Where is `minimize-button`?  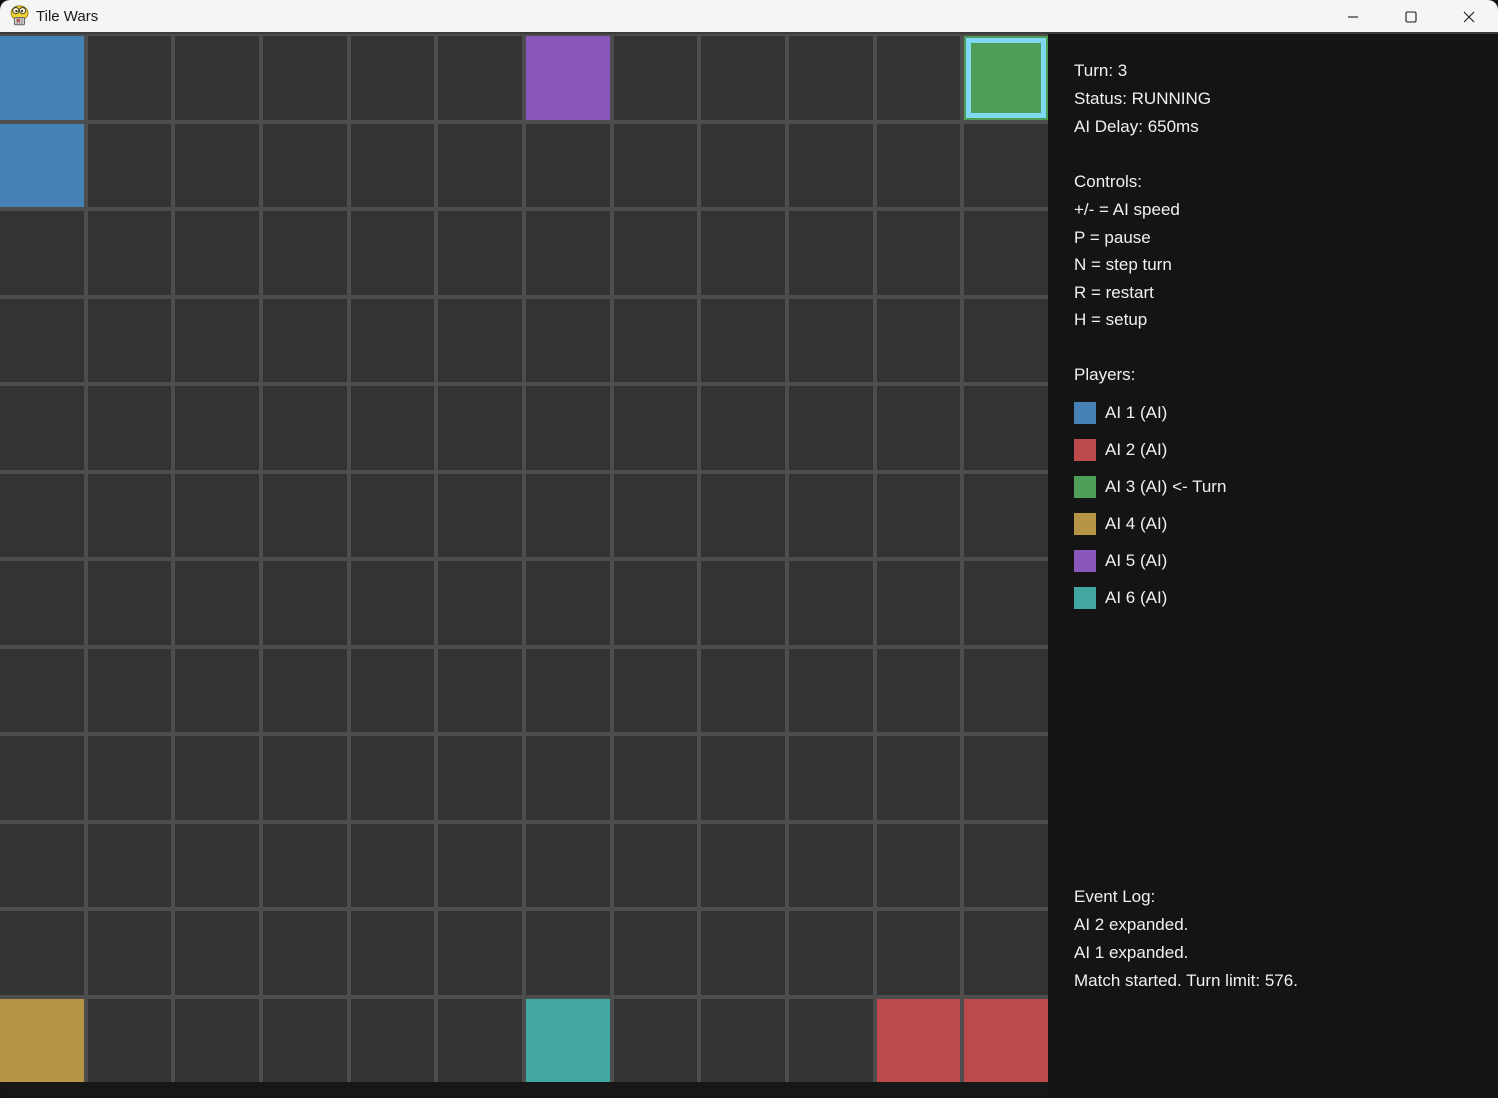
minimize-button is located at coordinates (1353, 17).